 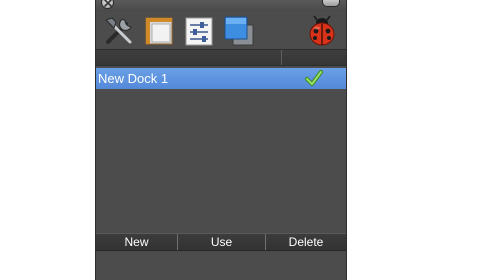 I want to click on button-bar: New Use Delete, so click(x=221, y=242).